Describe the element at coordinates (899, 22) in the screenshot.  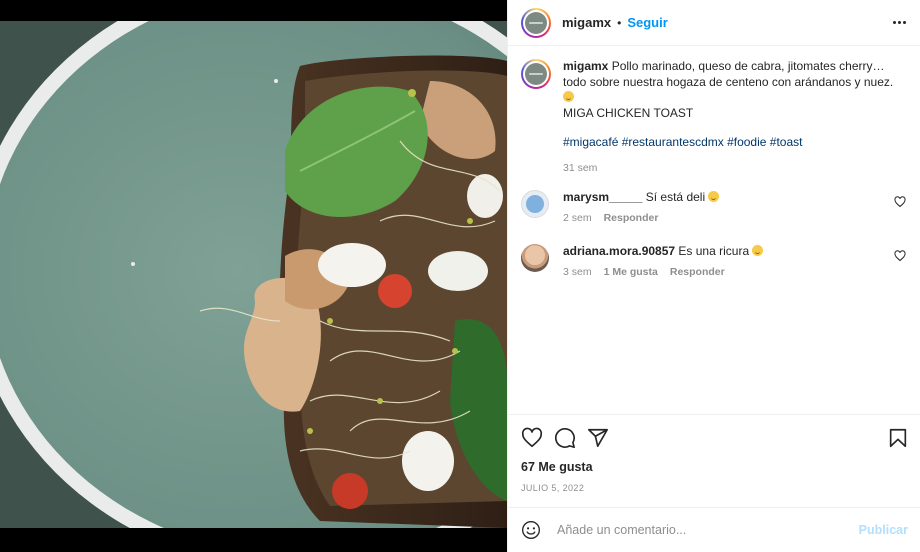
I see `more-options-icon` at that location.